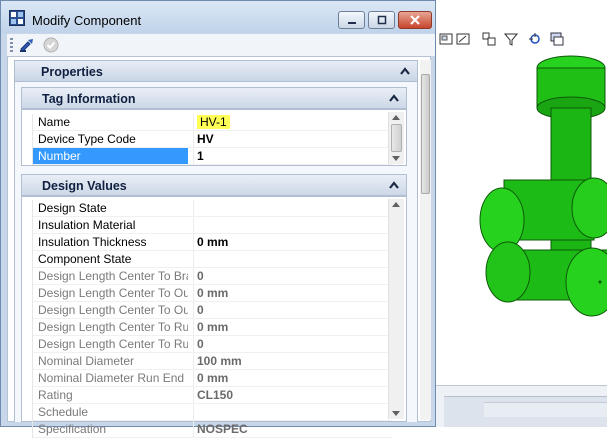 The height and width of the screenshot is (438, 607). What do you see at coordinates (213, 412) in the screenshot?
I see `property-row: Schedule` at bounding box center [213, 412].